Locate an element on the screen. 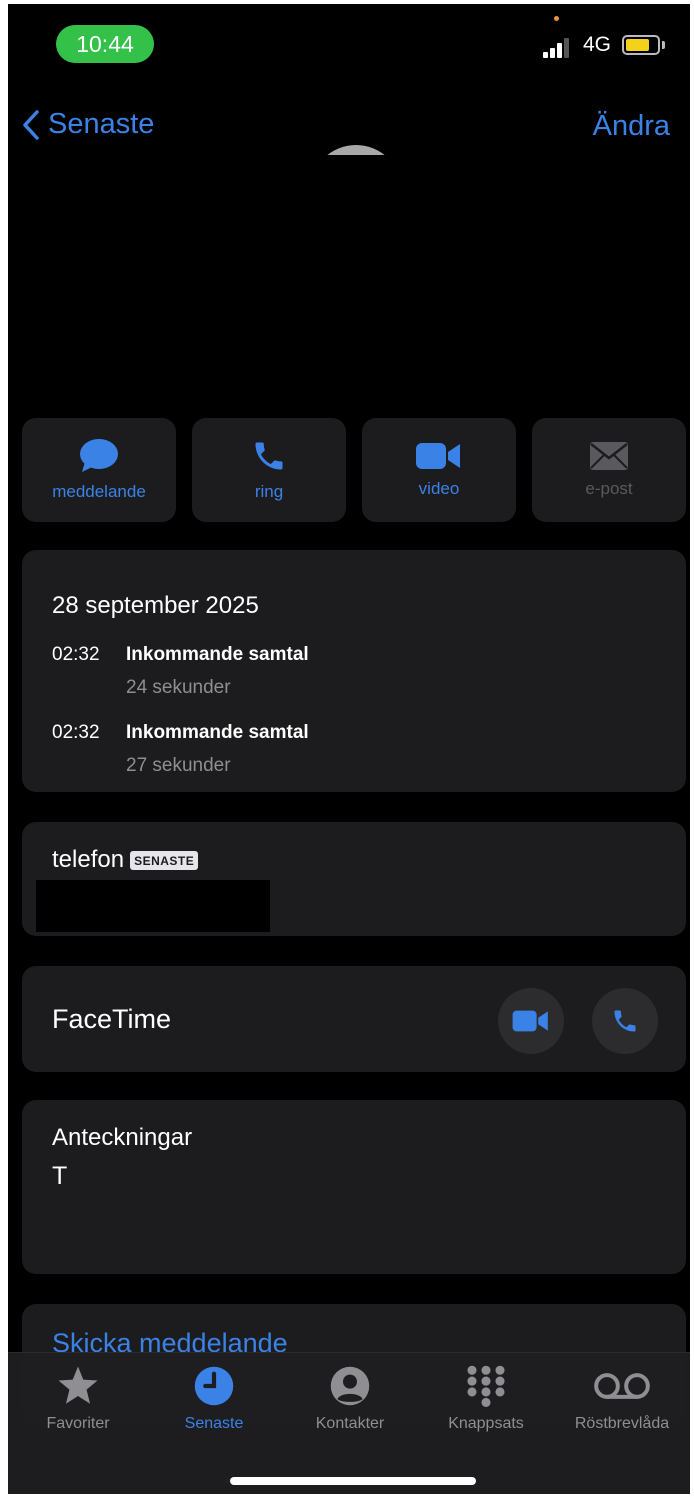 This screenshot has height=1497, width=694. call-action-button: ring is located at coordinates (269, 470).